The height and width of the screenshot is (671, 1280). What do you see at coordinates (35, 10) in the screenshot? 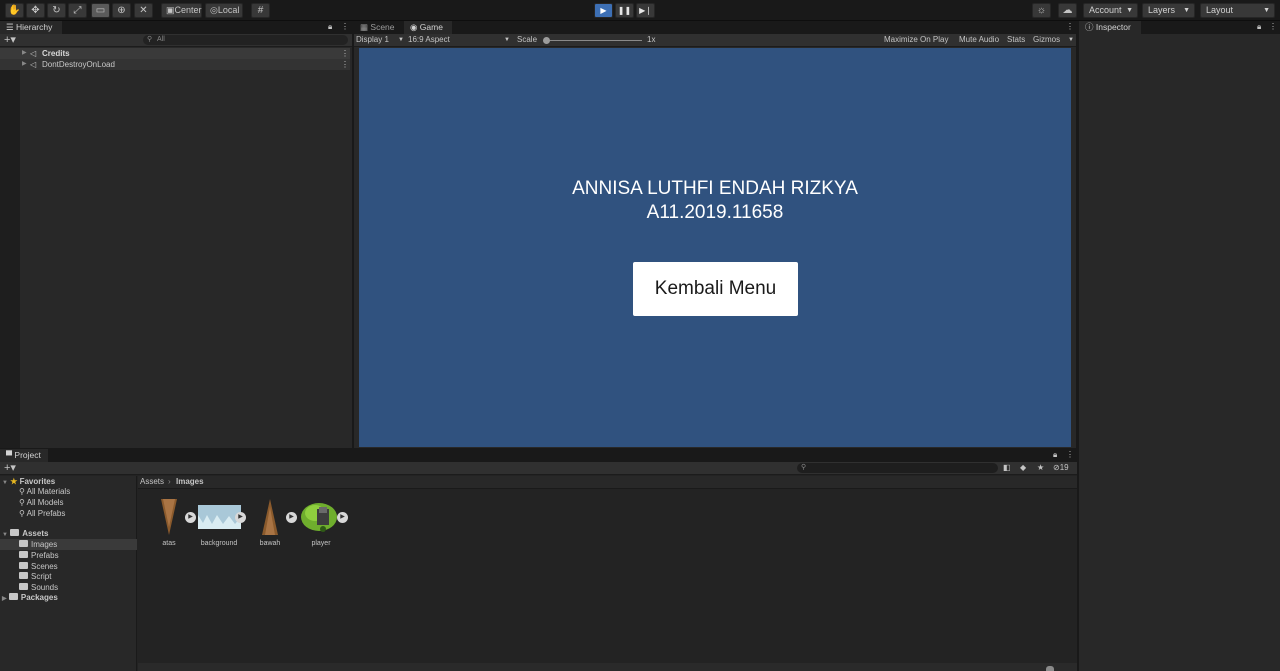
I see `move-tool-icon: ✥` at bounding box center [35, 10].